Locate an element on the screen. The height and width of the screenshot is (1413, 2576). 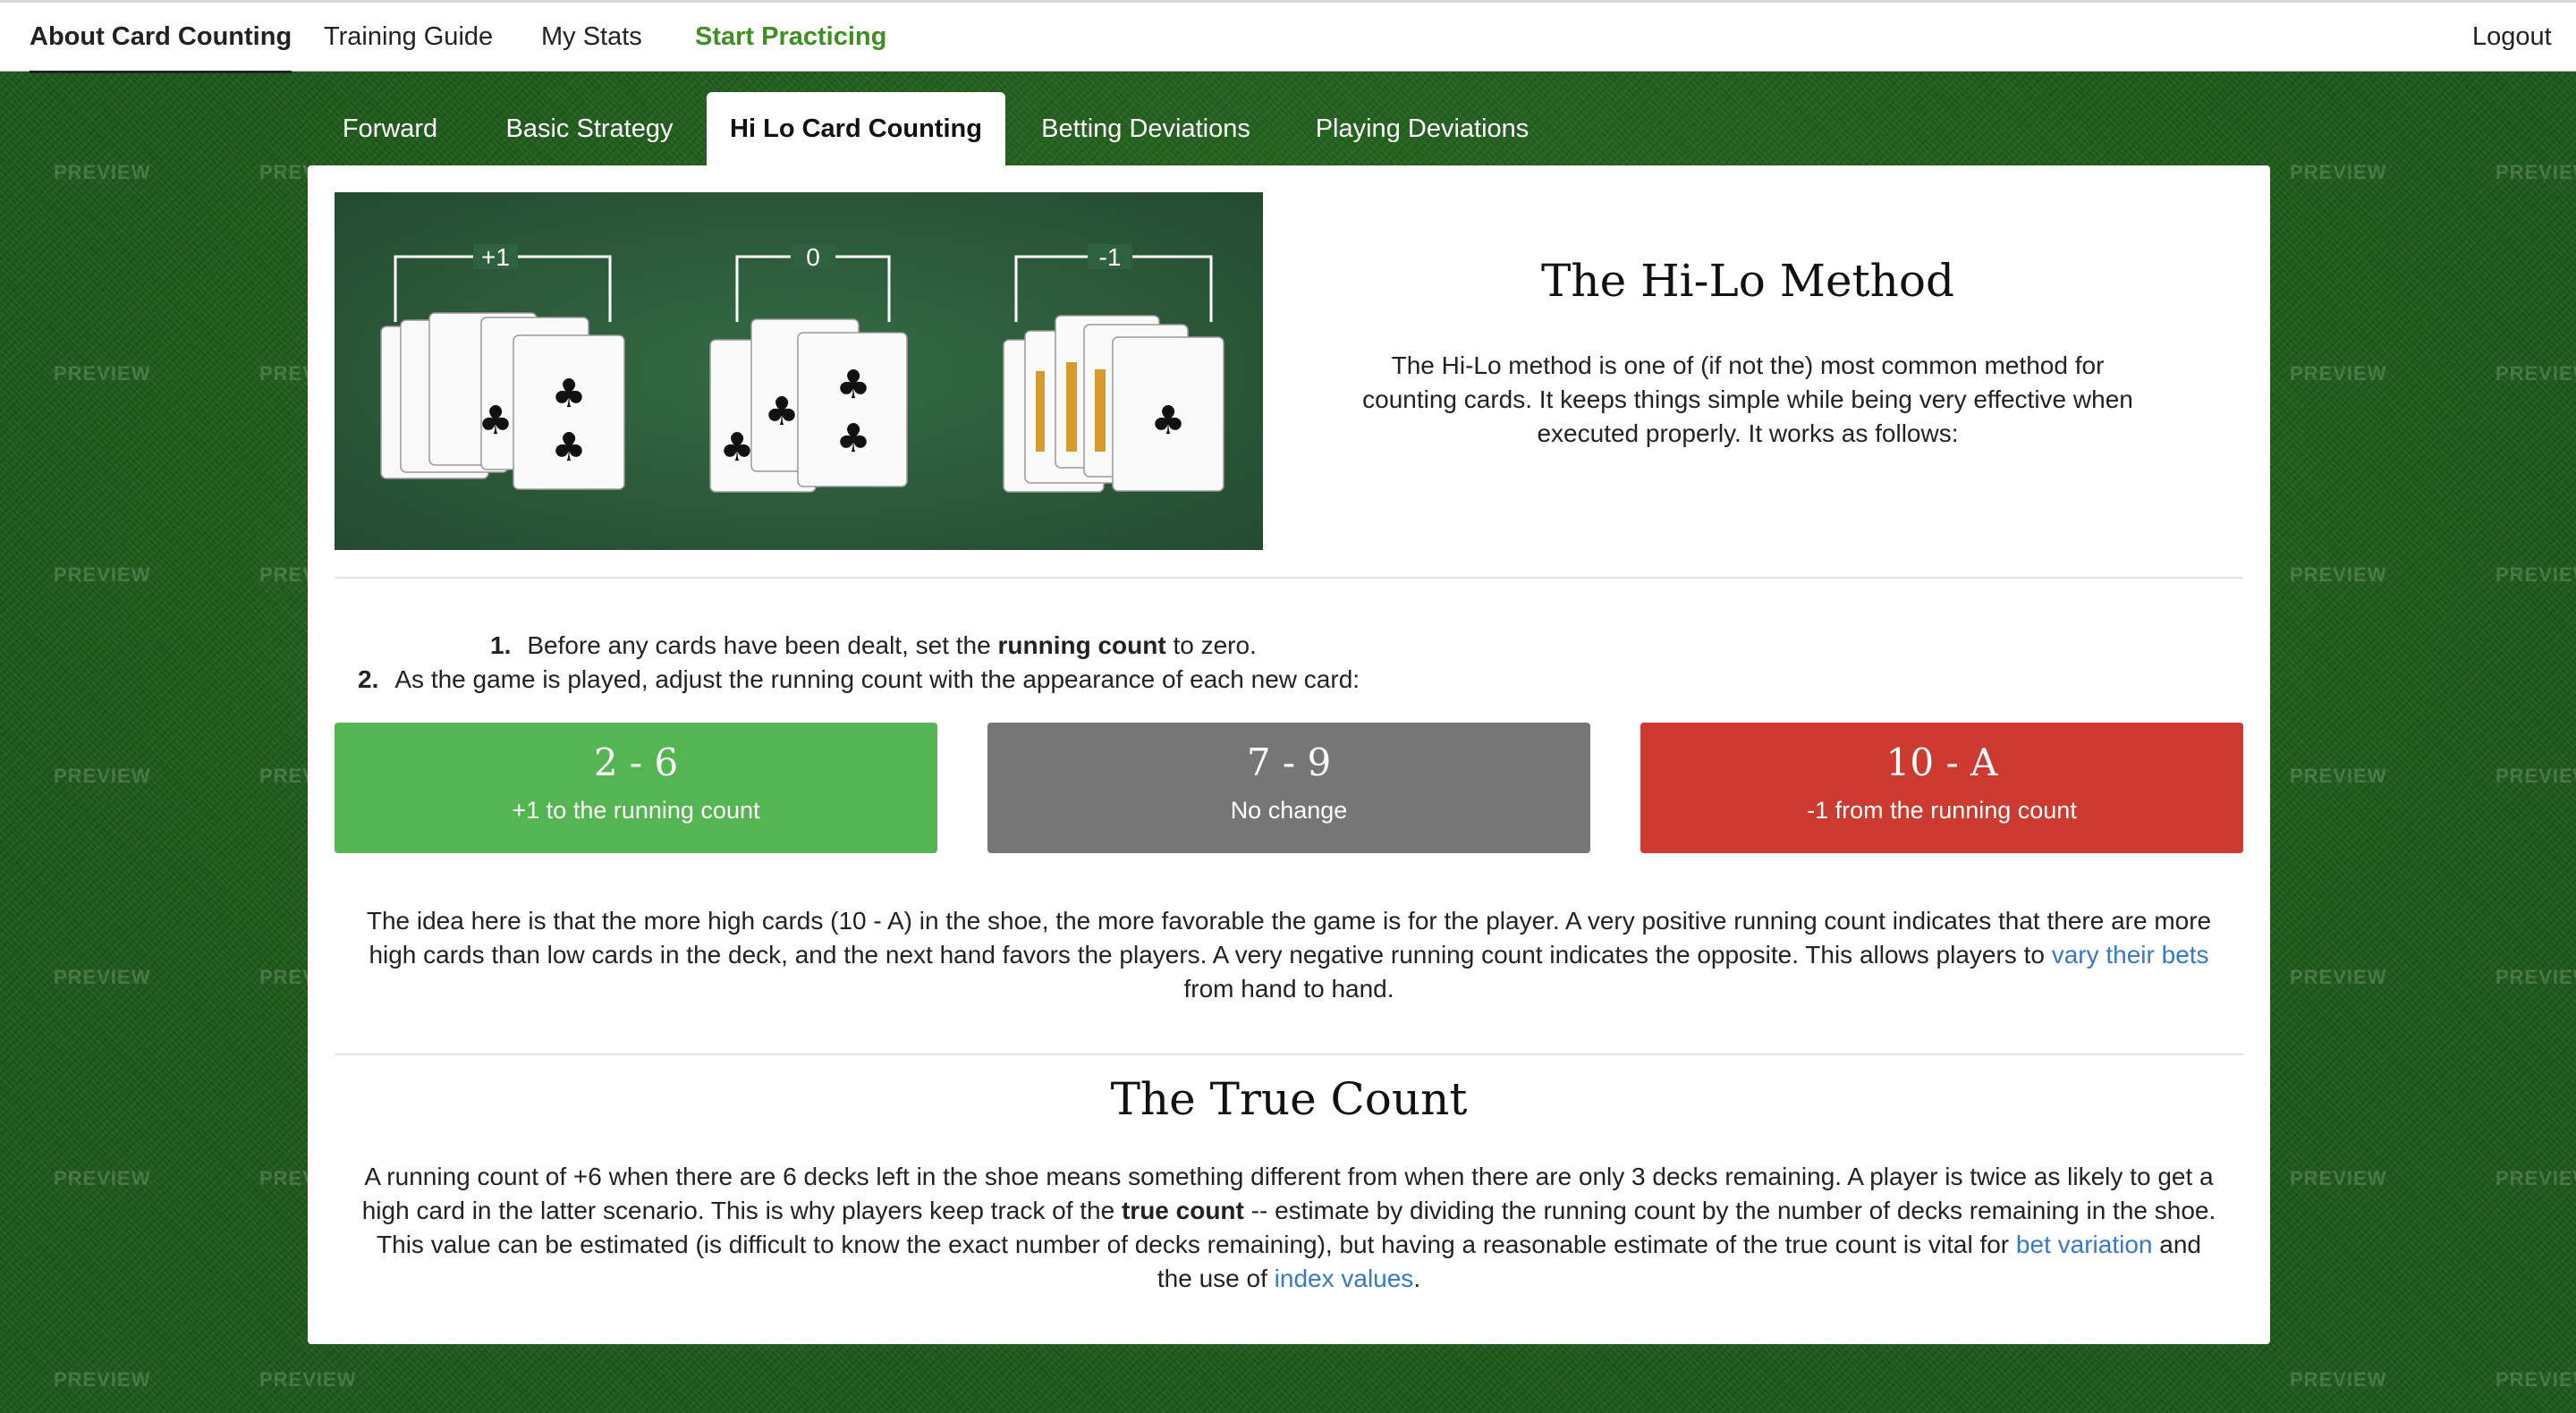
range-box-low: 2 - 6 +1 to the running count is located at coordinates (636, 788).